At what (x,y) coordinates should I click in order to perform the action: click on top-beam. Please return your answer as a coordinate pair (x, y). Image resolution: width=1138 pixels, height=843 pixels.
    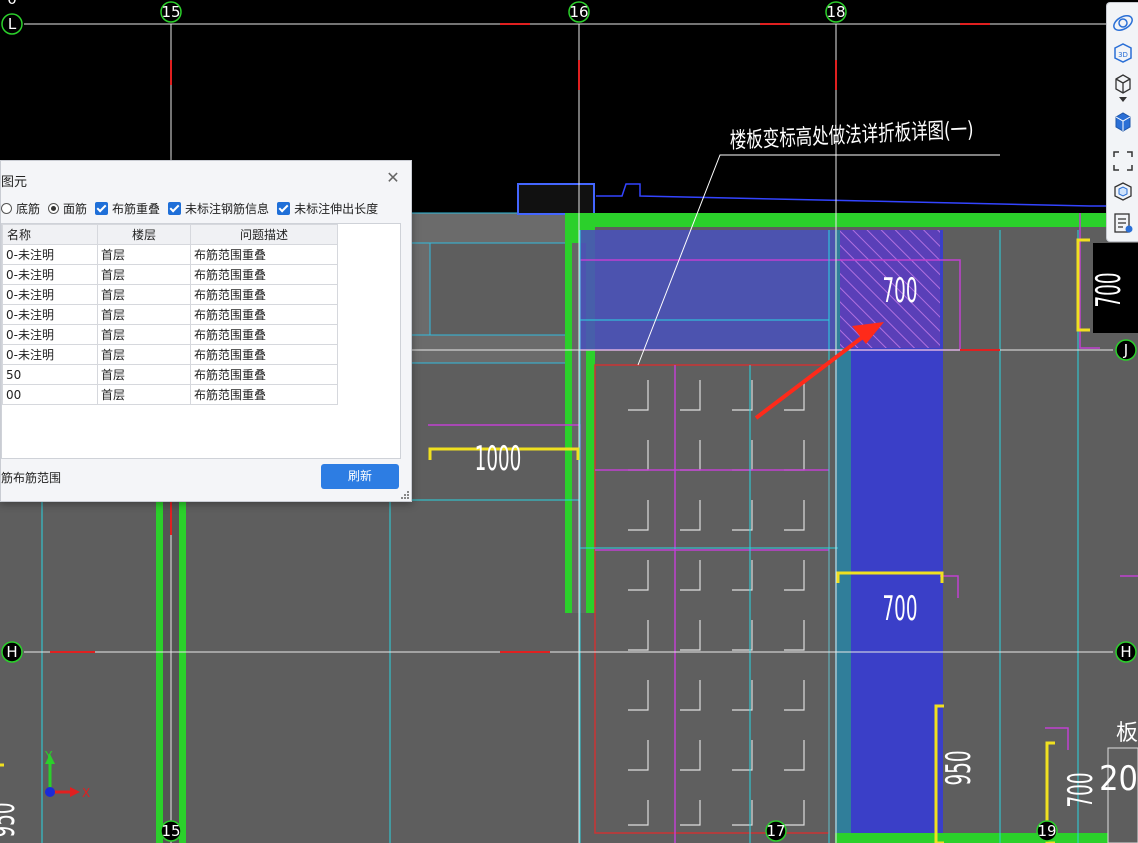
    Looking at the image, I should click on (866, 220).